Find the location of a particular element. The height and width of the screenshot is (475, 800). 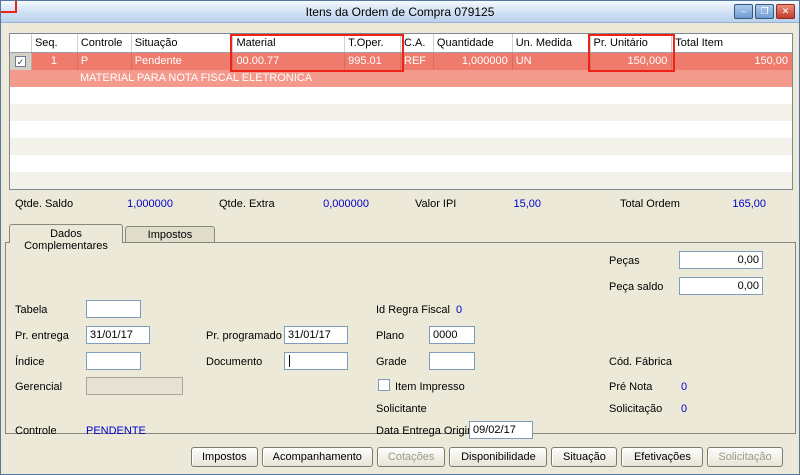

cotacoes-button: Cotações is located at coordinates (411, 457).